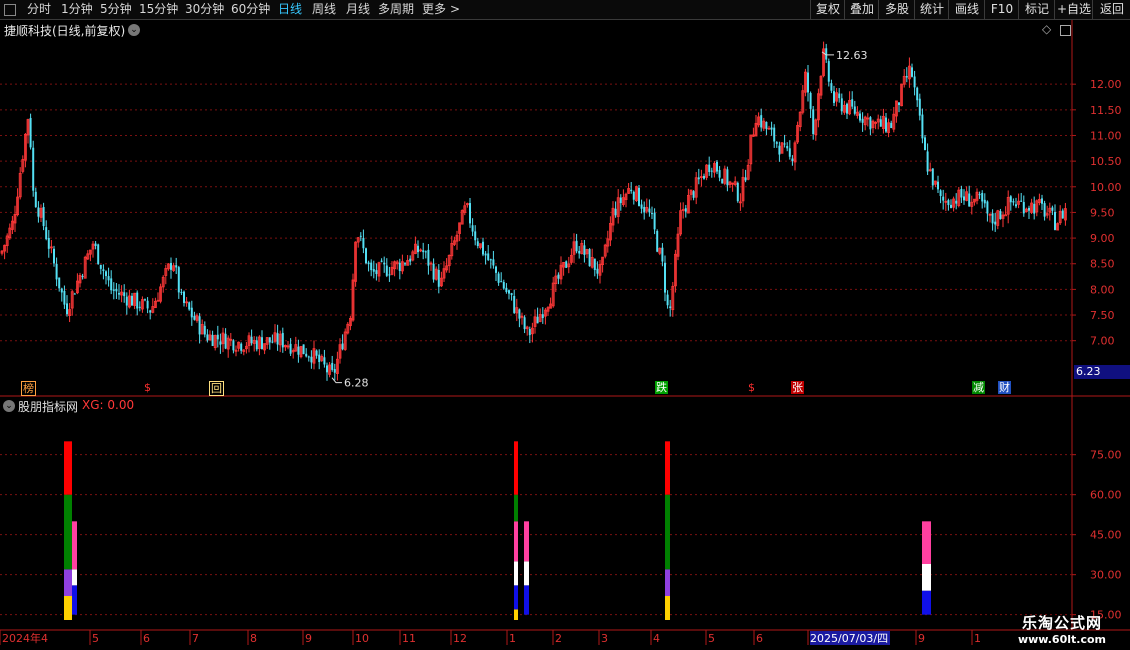 The height and width of the screenshot is (650, 1130). Describe the element at coordinates (1046, 29) in the screenshot. I see `diamond-icon: ◇` at that location.